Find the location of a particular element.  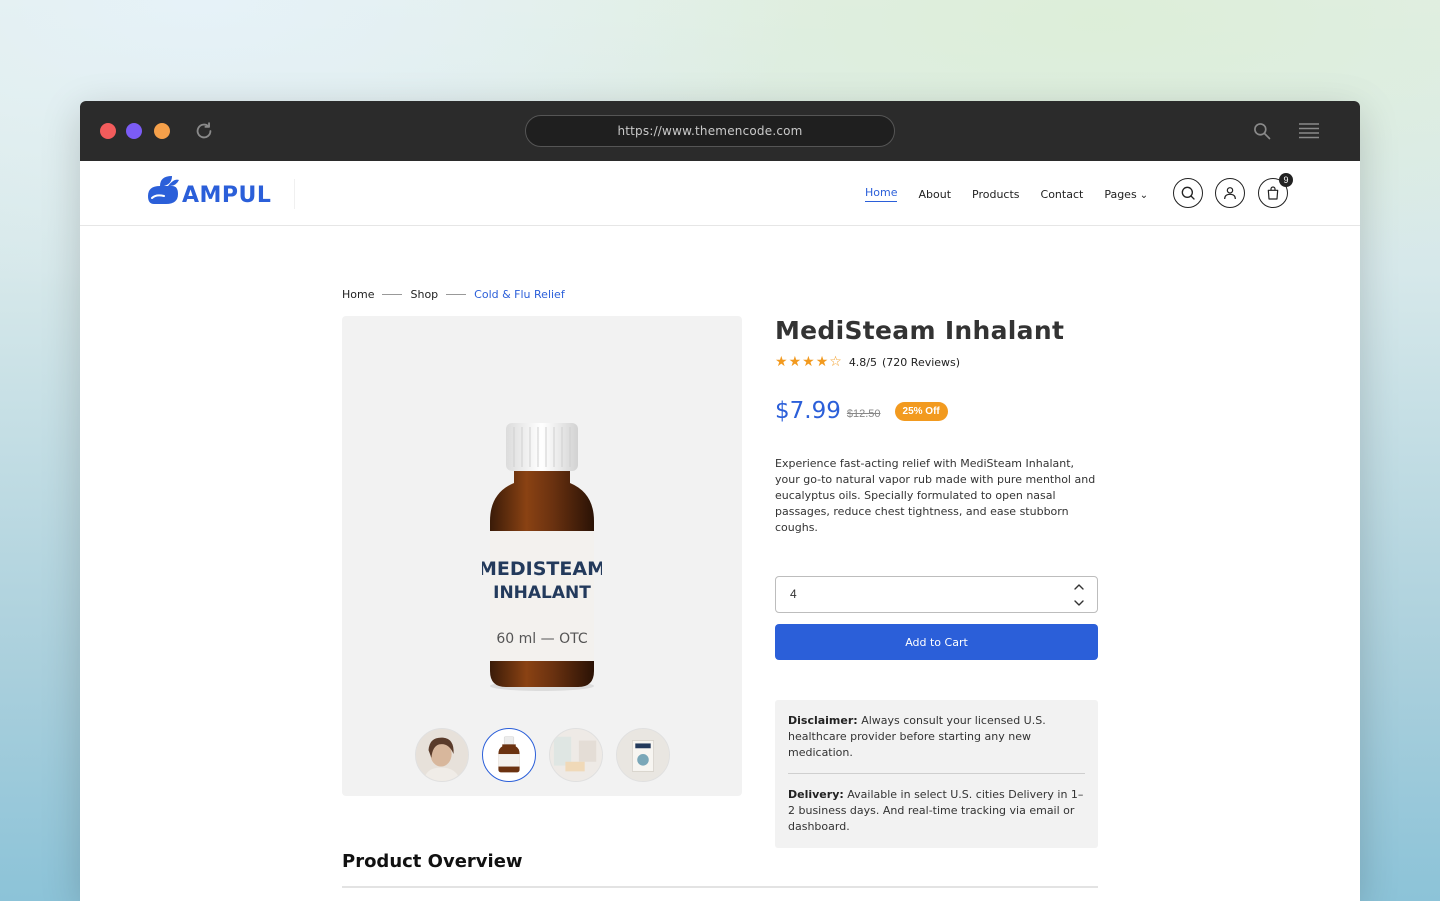

breadcrumb-home: Home is located at coordinates (358, 294).